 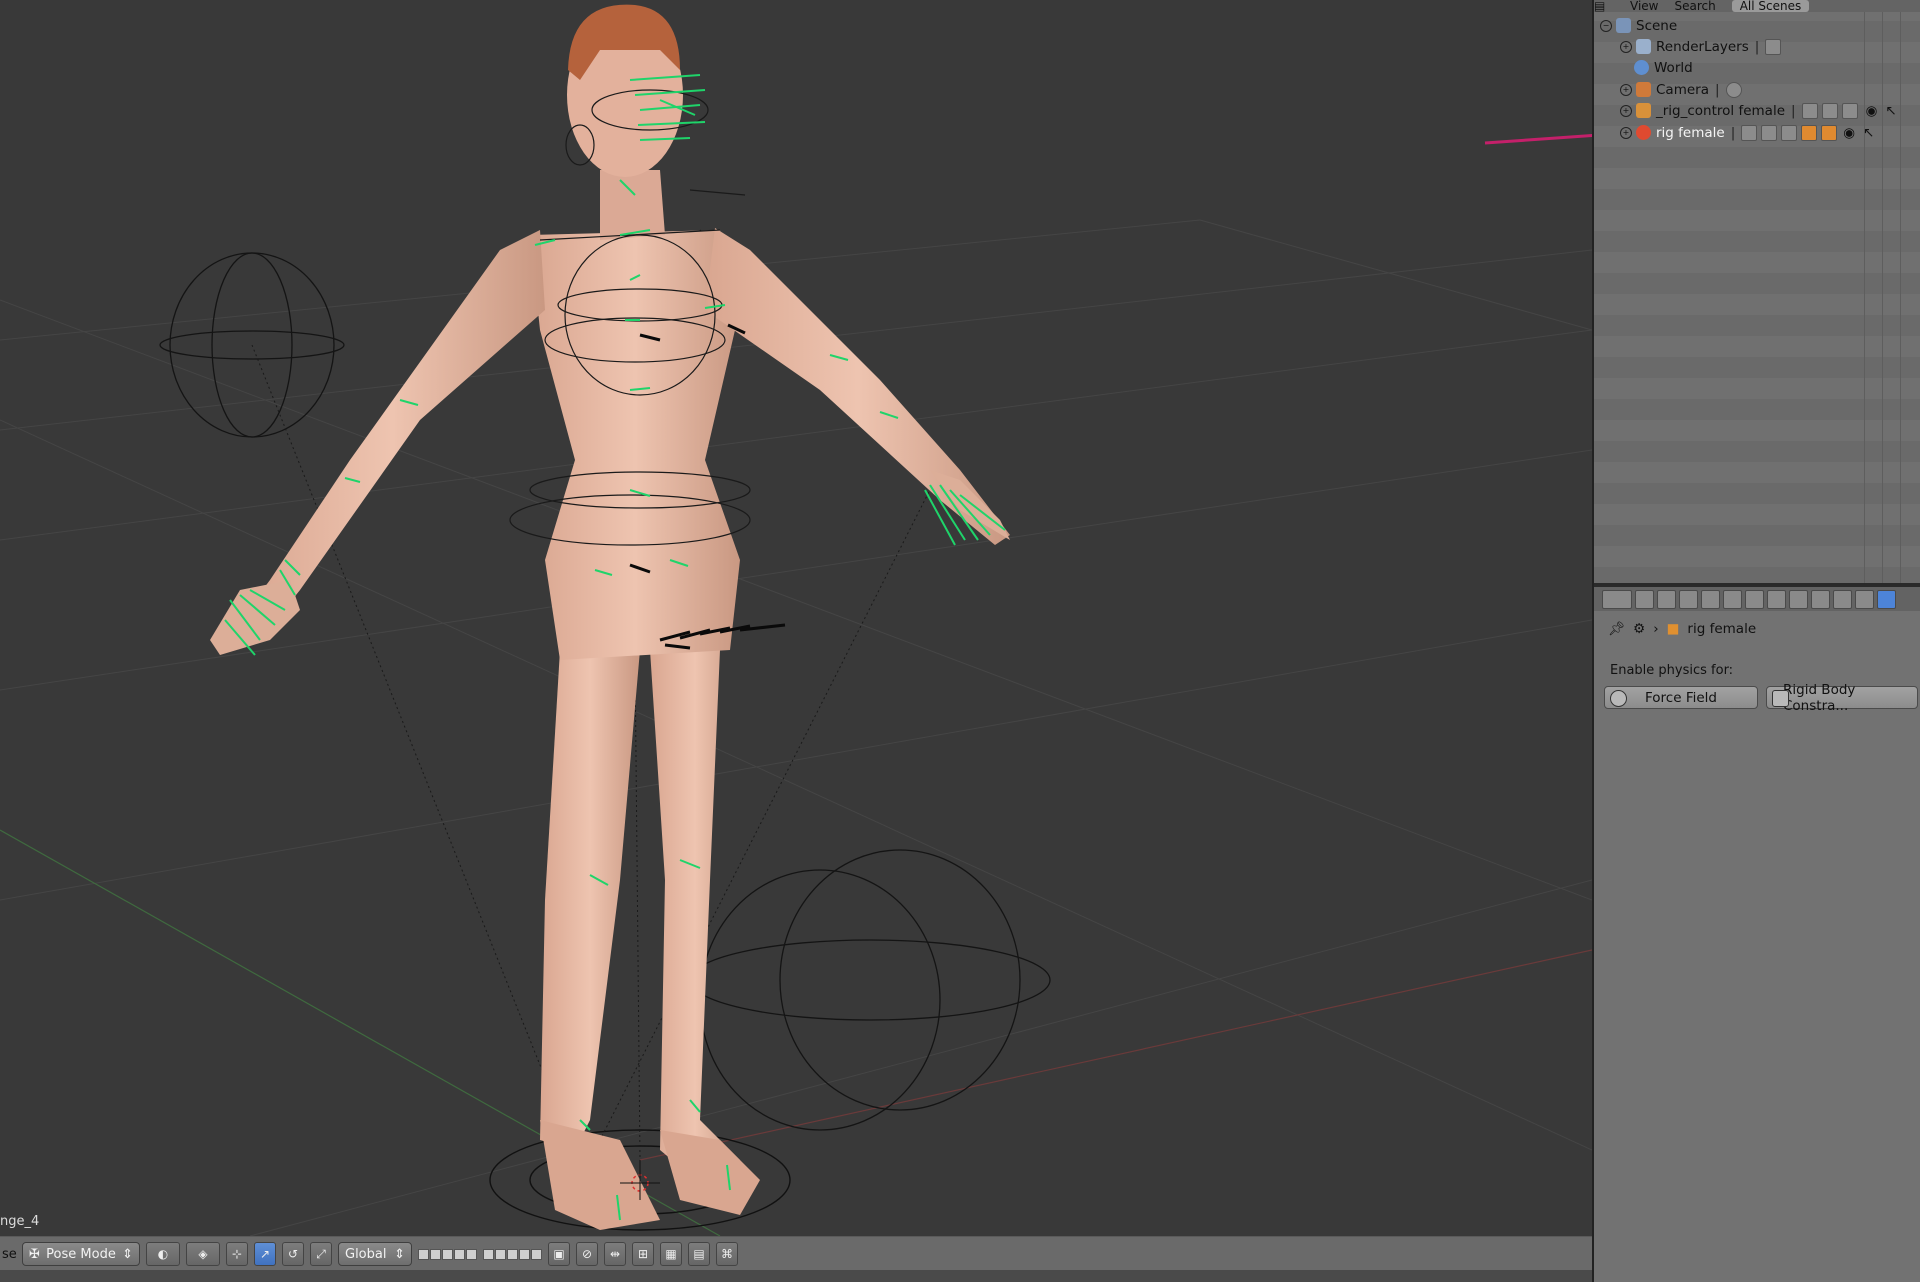 I want to click on properties-tabs, so click(x=1757, y=599).